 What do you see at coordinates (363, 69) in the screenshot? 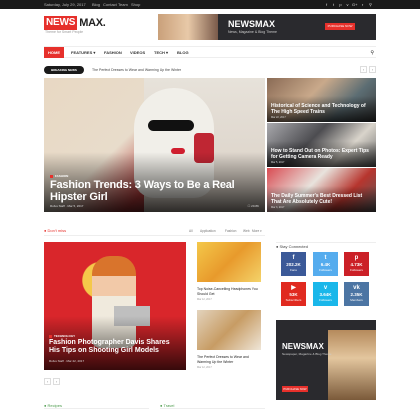
I see `ticker-prev-icon: ‹` at bounding box center [363, 69].